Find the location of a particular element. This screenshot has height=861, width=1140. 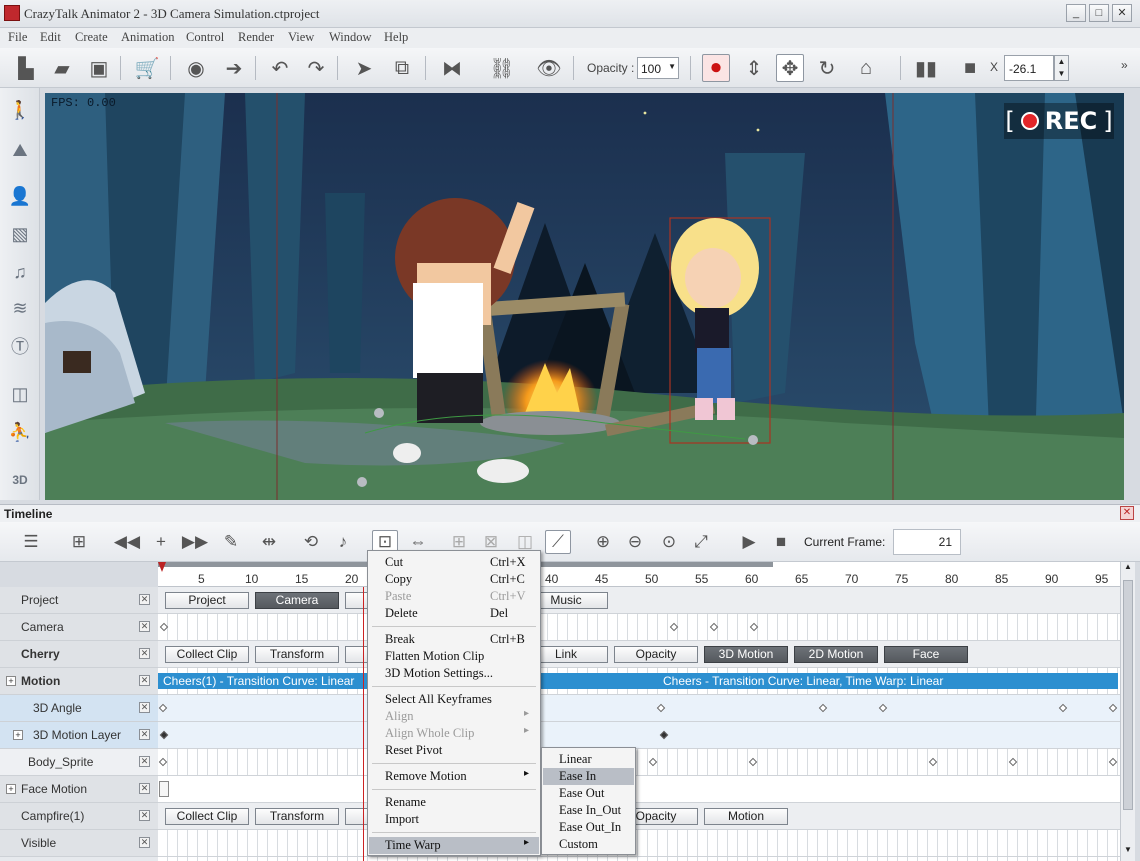

track-campfire: Campfire(1) ✕ is located at coordinates (79, 816).